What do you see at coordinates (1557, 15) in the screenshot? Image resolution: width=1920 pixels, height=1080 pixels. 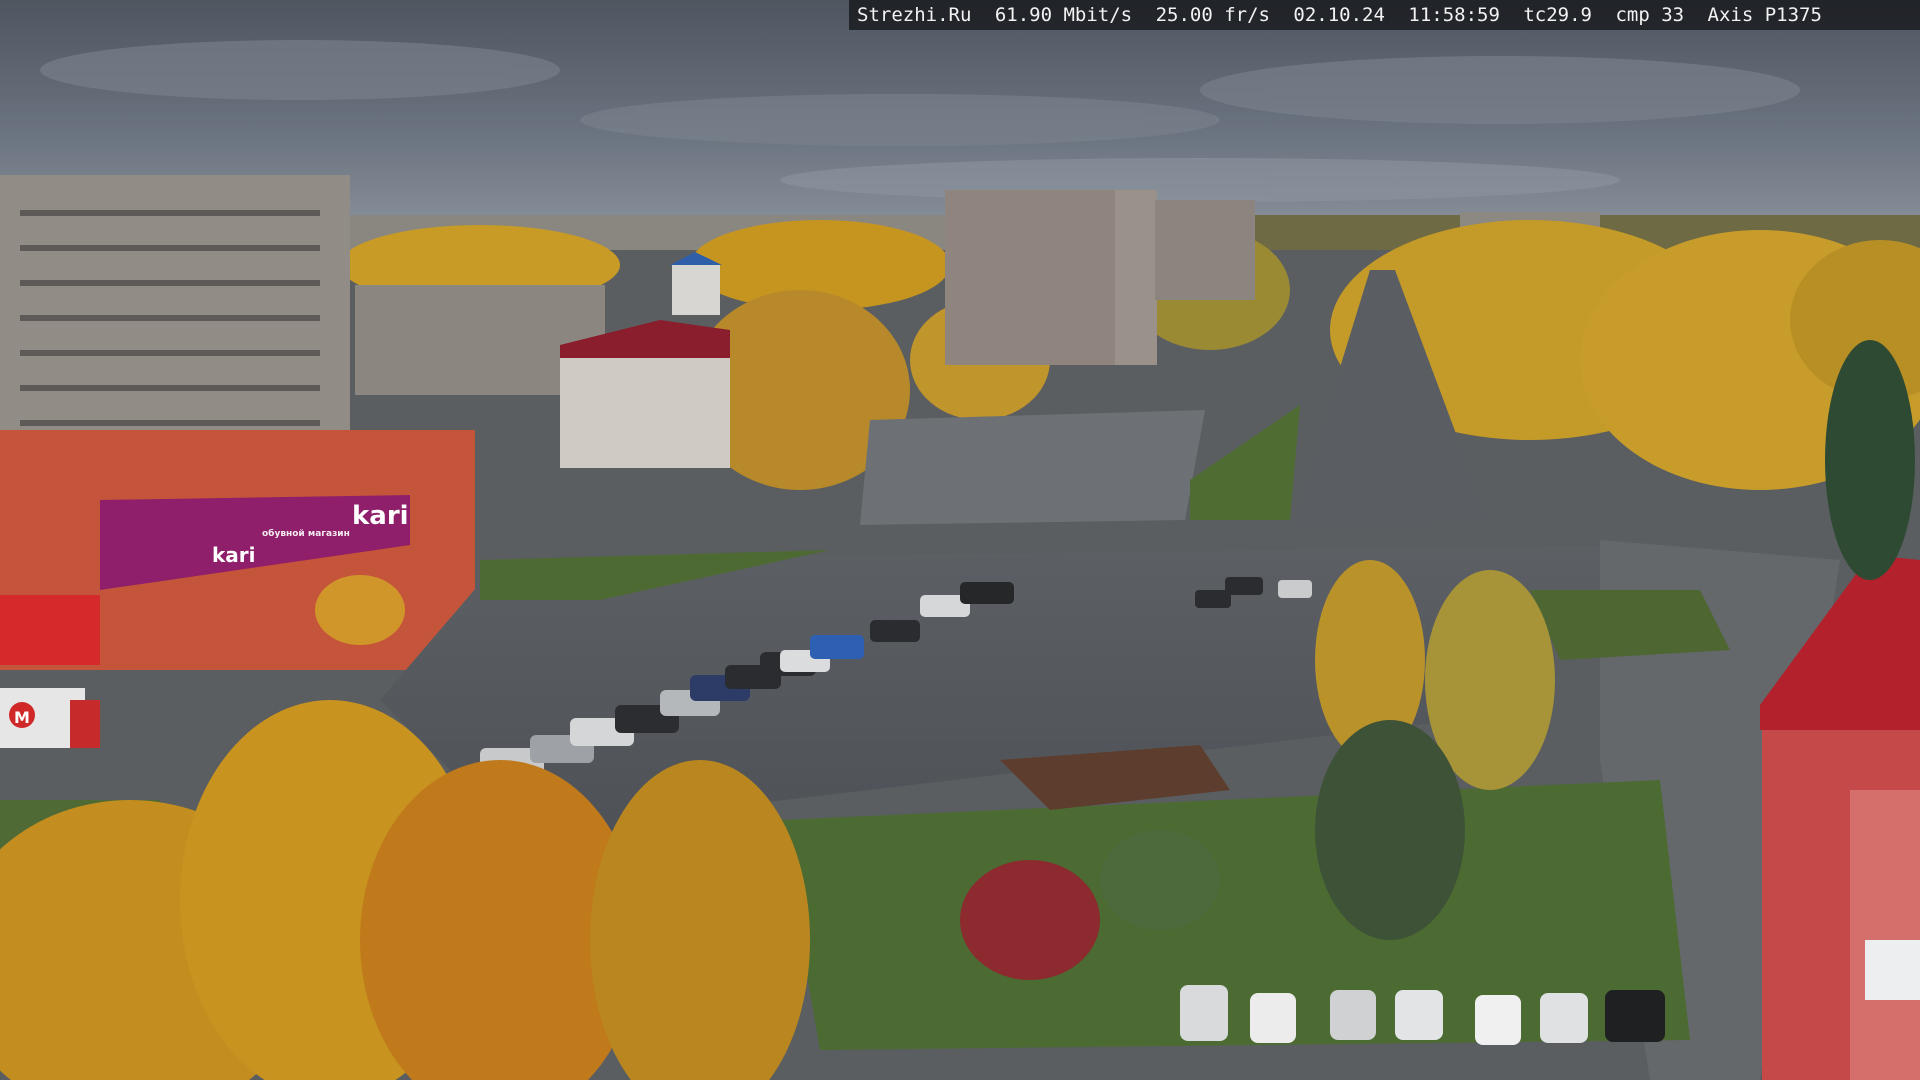 I see `overlay-temperature: tc29.9` at bounding box center [1557, 15].